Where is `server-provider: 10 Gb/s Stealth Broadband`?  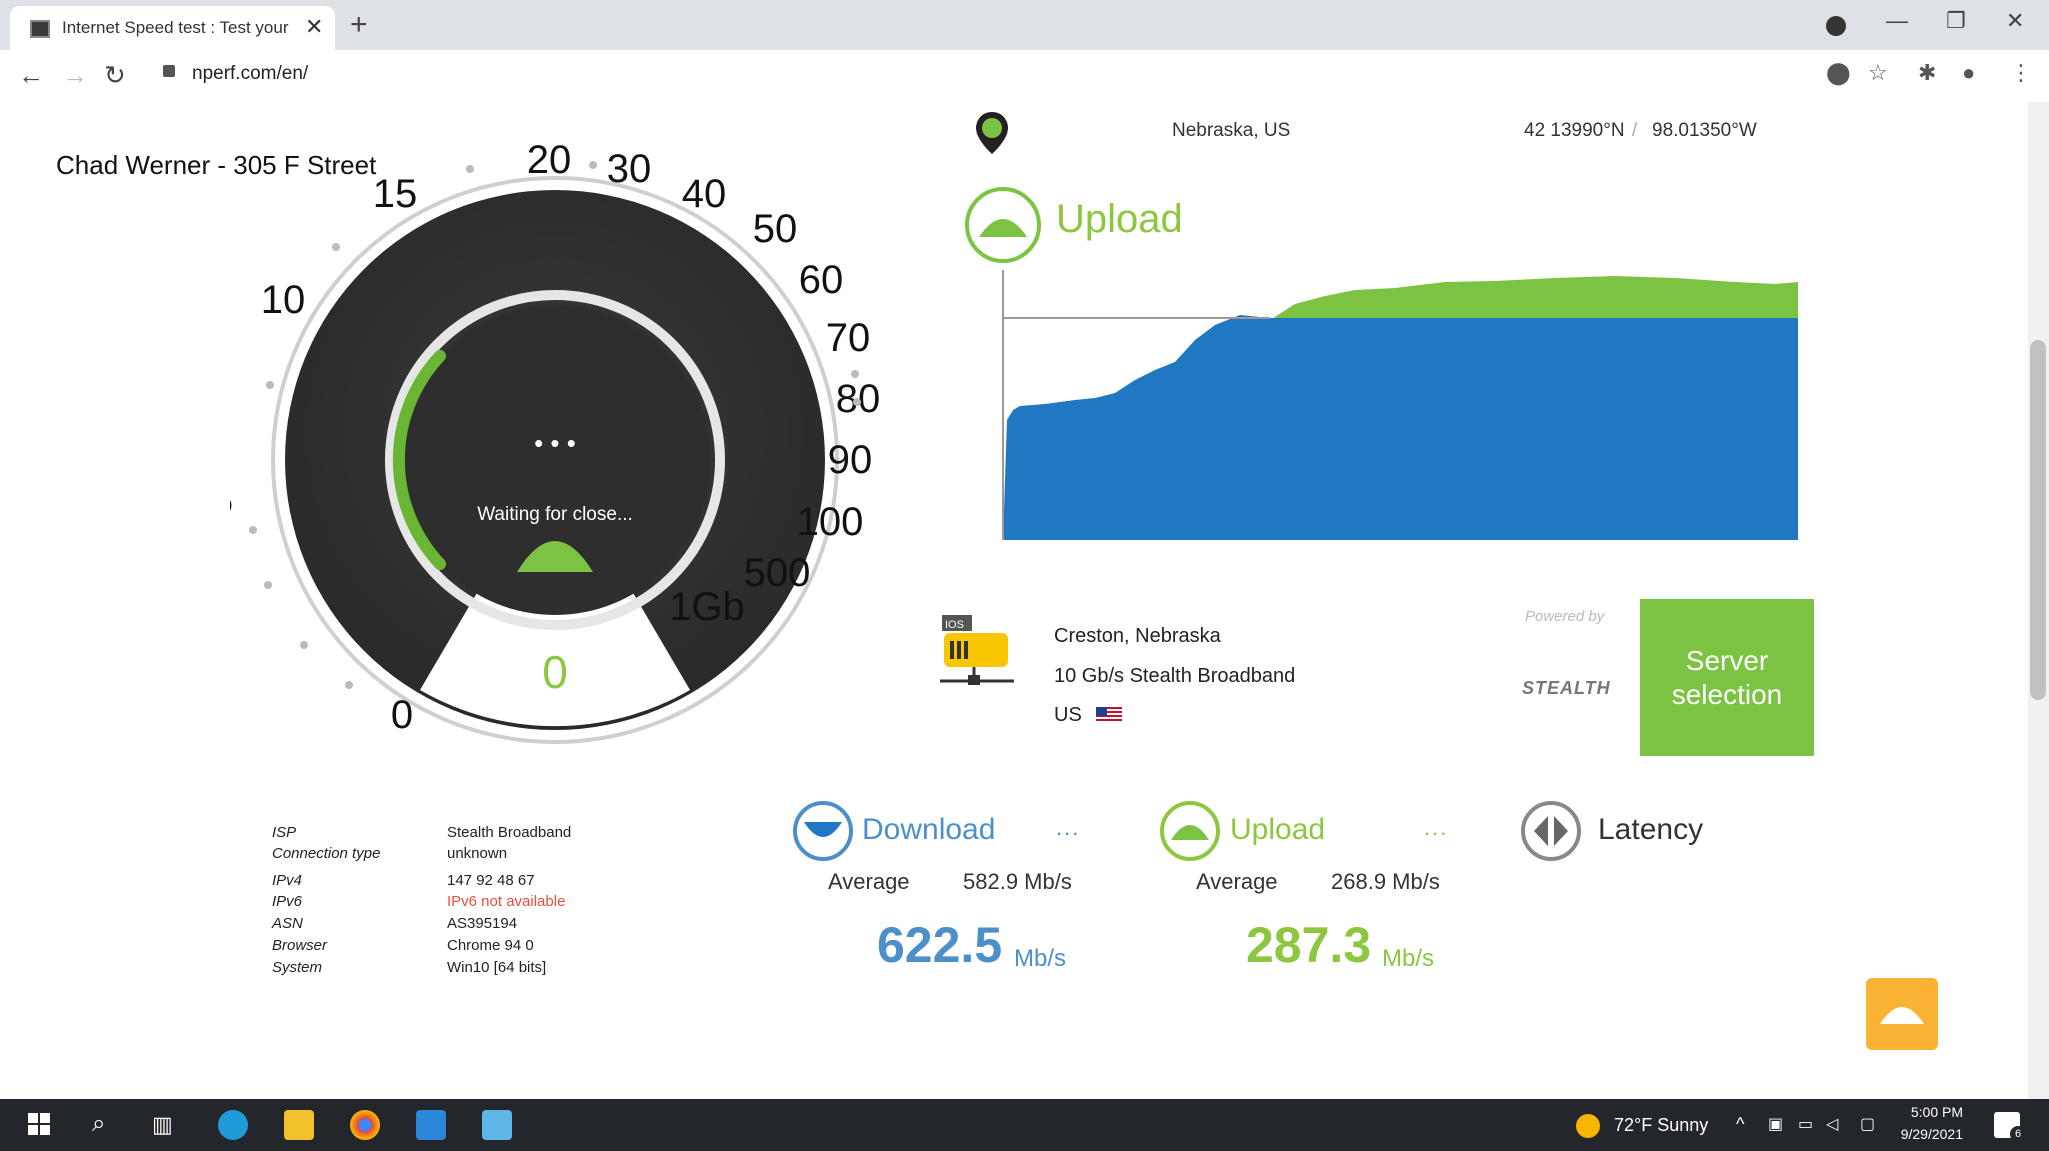
server-provider: 10 Gb/s Stealth Broadband is located at coordinates (1175, 676).